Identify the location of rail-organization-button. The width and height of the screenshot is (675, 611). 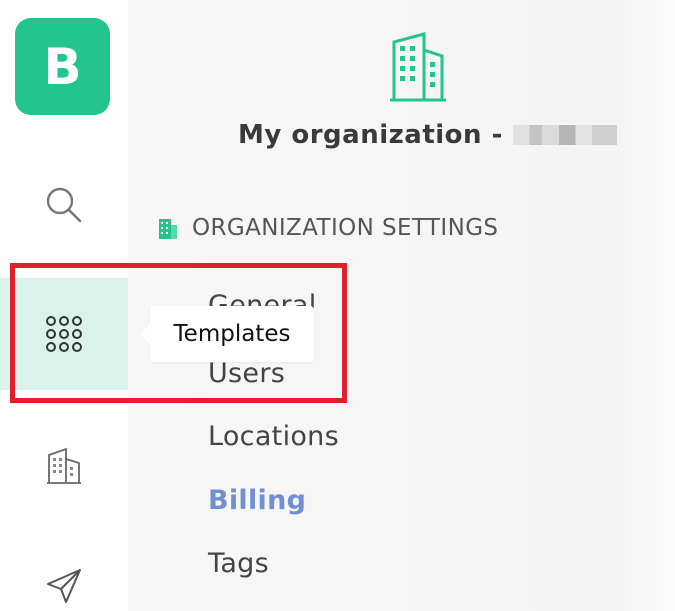
(64, 465).